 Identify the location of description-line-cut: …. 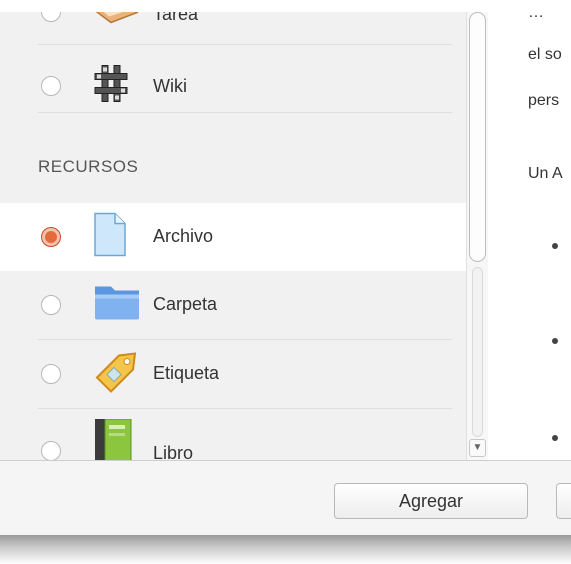
(537, 16).